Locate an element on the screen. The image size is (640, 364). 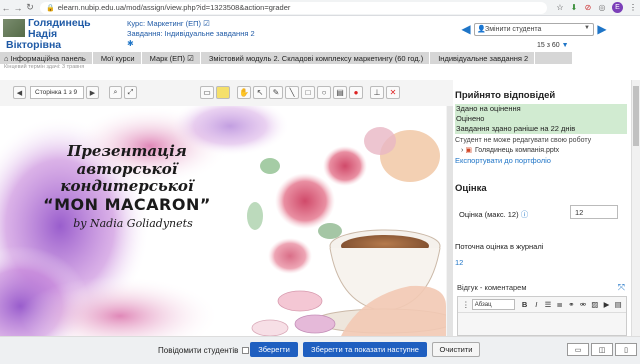
expand-toolbar-icon: ⋮ is located at coordinates (466, 304).